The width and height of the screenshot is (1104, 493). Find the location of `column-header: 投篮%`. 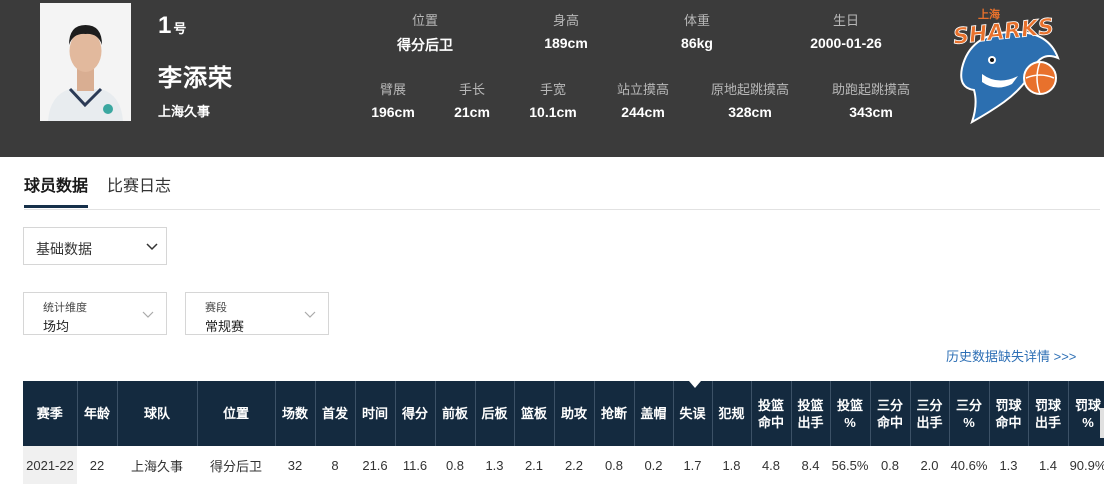

column-header: 投篮% is located at coordinates (850, 413).